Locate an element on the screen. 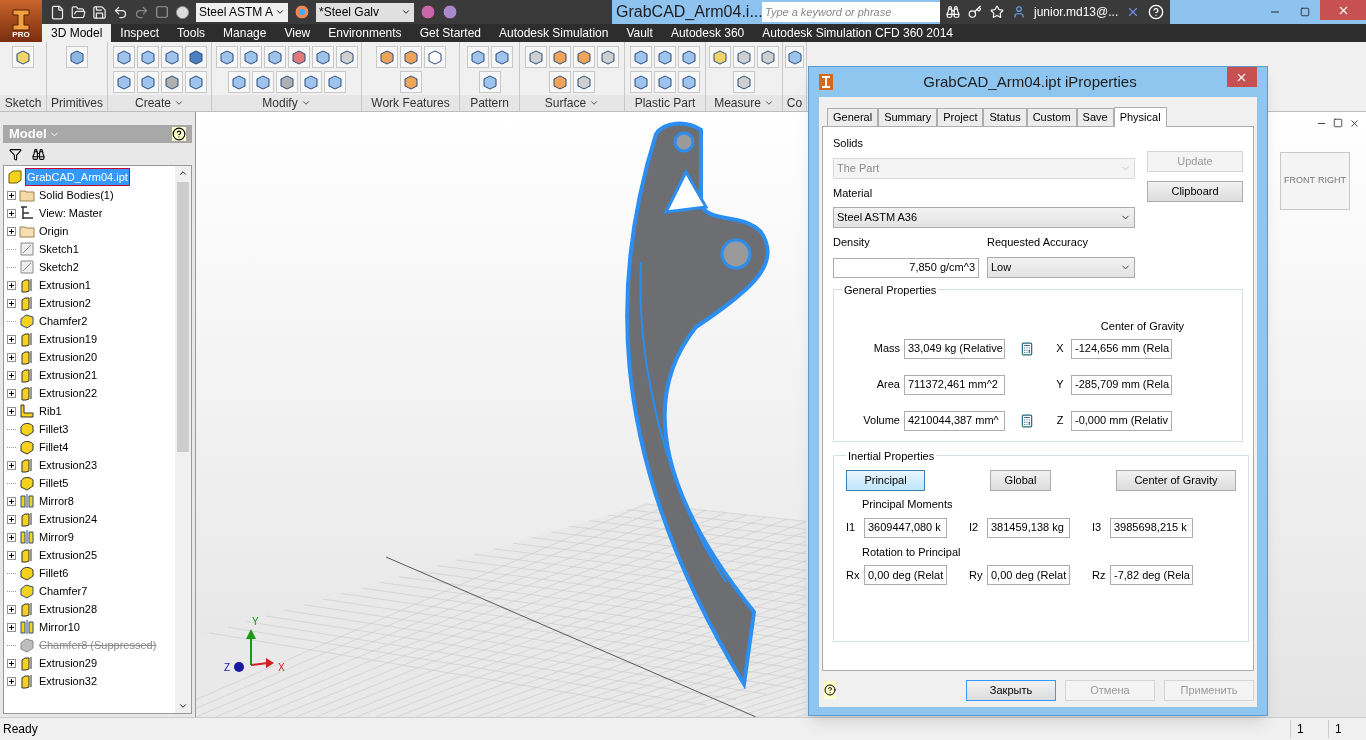  tree-item: Sketch2 is located at coordinates (91, 267).